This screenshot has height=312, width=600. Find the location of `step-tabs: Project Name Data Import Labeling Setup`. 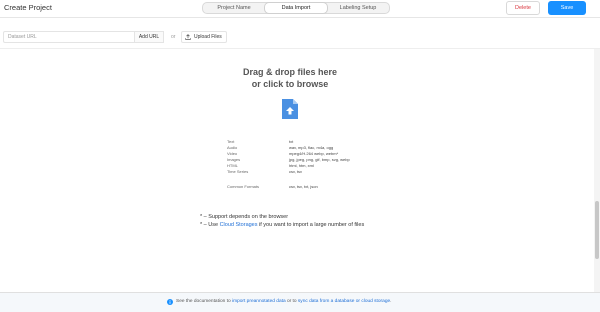

step-tabs: Project Name Data Import Labeling Setup is located at coordinates (296, 8).